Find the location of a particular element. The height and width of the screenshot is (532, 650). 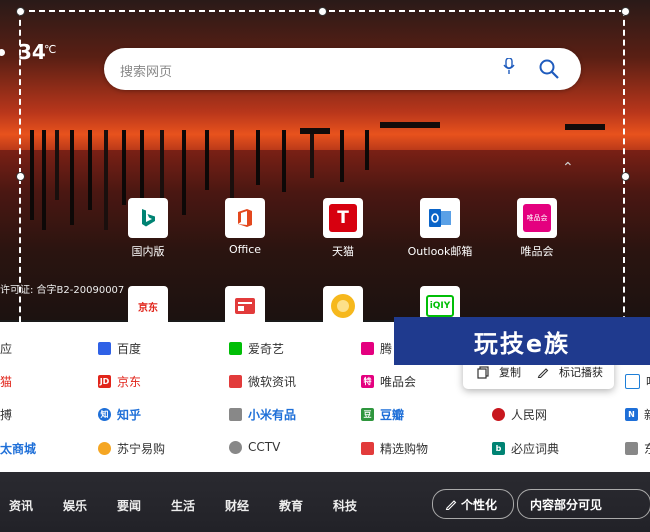

zhihu-icon: 知 is located at coordinates (104, 414).